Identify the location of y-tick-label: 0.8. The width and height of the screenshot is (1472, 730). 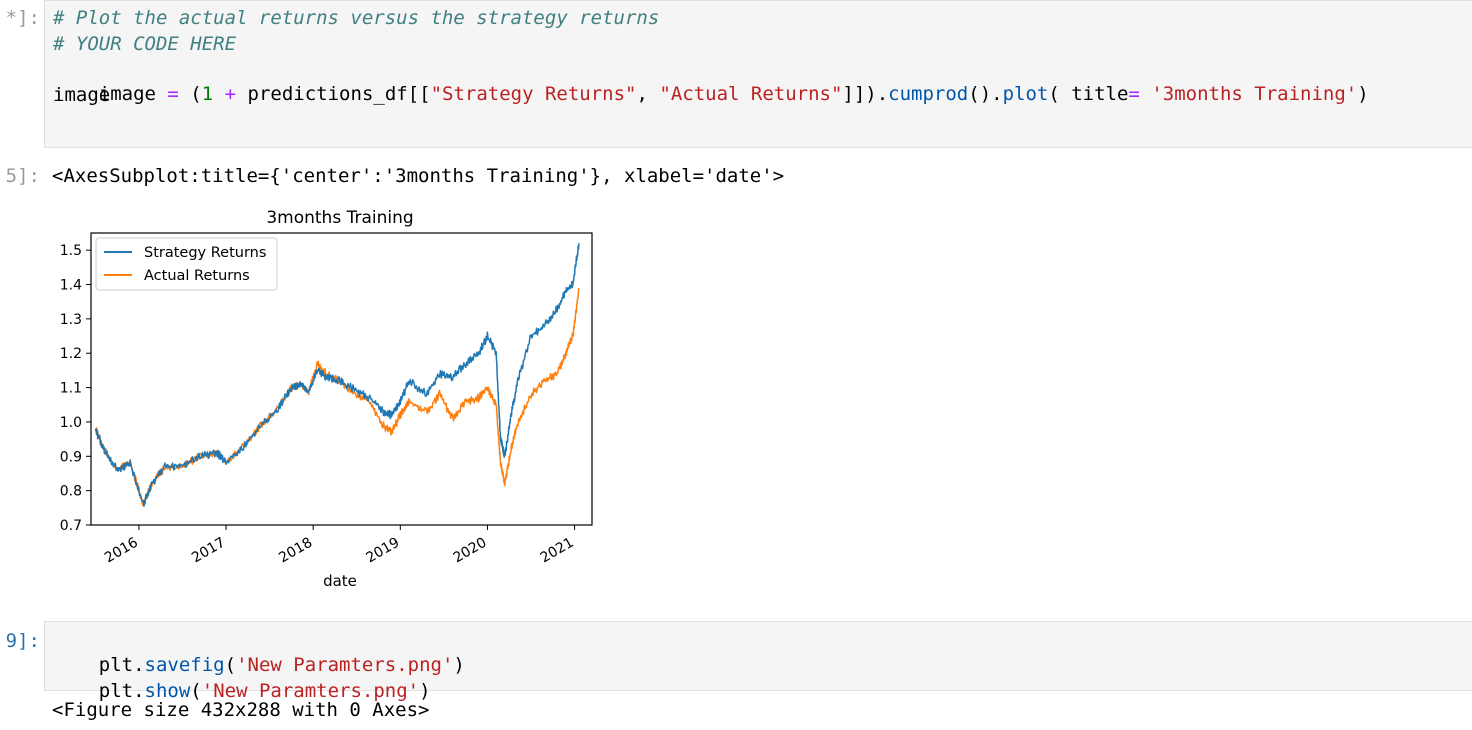
(71, 492).